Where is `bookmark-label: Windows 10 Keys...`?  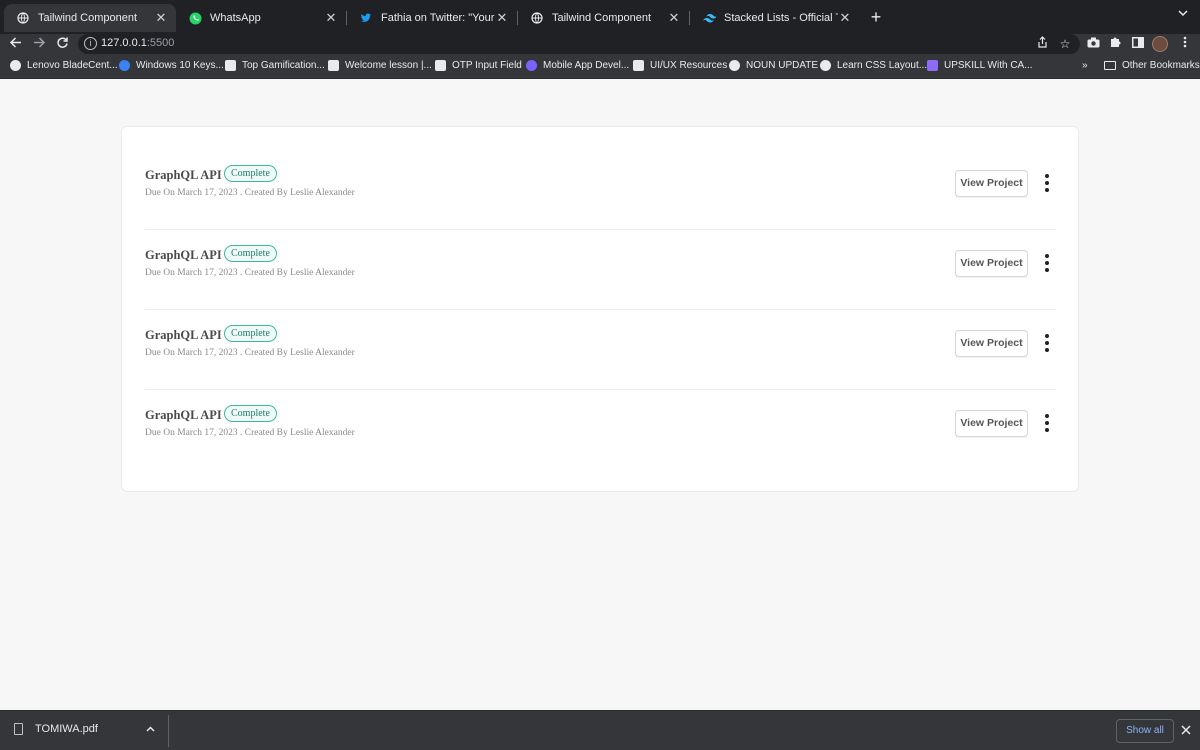 bookmark-label: Windows 10 Keys... is located at coordinates (180, 65).